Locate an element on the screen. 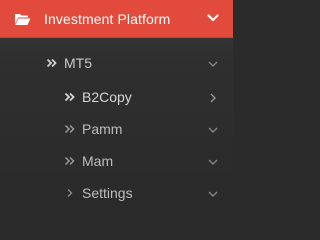 The width and height of the screenshot is (320, 240). folder-open-icon is located at coordinates (23, 19).